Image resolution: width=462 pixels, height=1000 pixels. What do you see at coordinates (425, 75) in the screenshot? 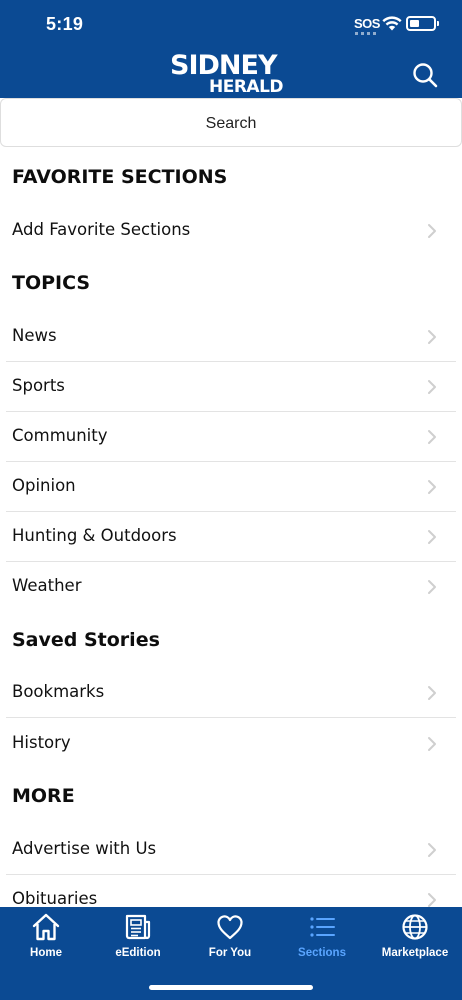
I see `search-icon` at bounding box center [425, 75].